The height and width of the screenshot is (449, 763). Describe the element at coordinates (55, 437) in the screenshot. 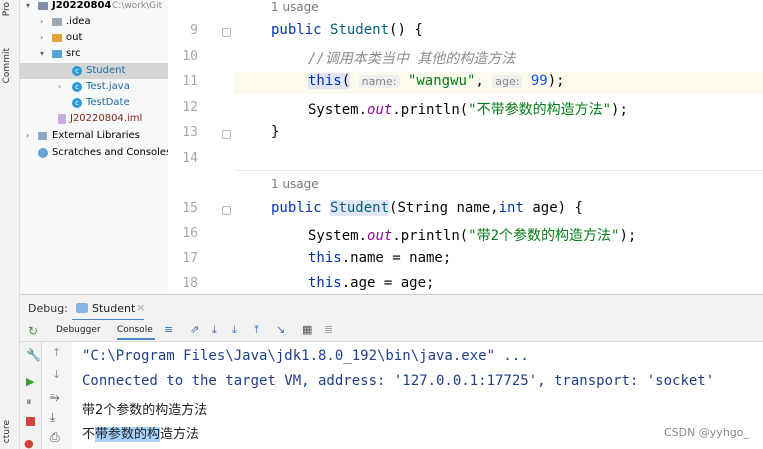

I see `print-icon: ⎙` at that location.